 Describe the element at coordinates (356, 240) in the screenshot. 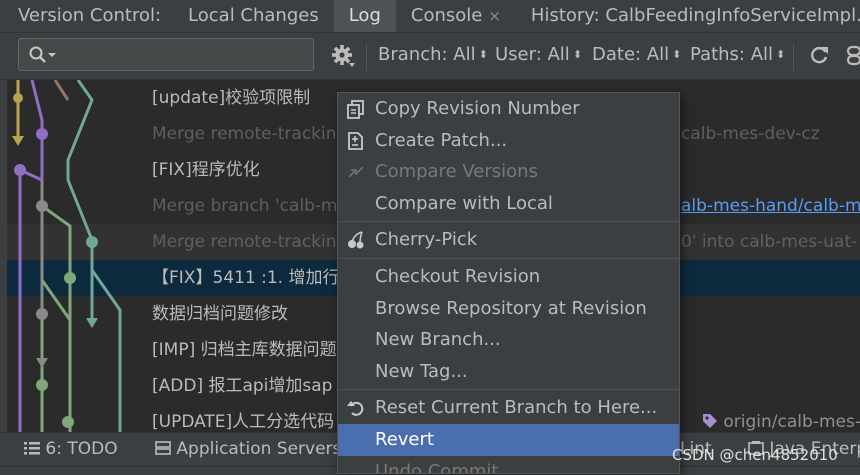

I see `cherry-icon` at that location.